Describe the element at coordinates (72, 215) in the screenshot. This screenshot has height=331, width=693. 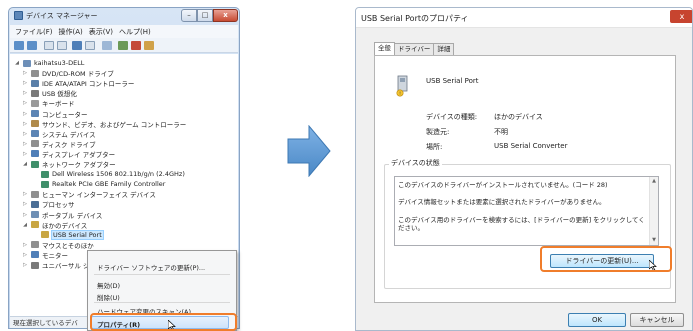
I see `tree-node-label: ポータブル デバイス` at that location.